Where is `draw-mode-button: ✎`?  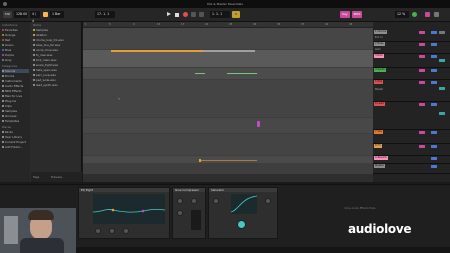 draw-mode-button: ✎ is located at coordinates (236, 14).